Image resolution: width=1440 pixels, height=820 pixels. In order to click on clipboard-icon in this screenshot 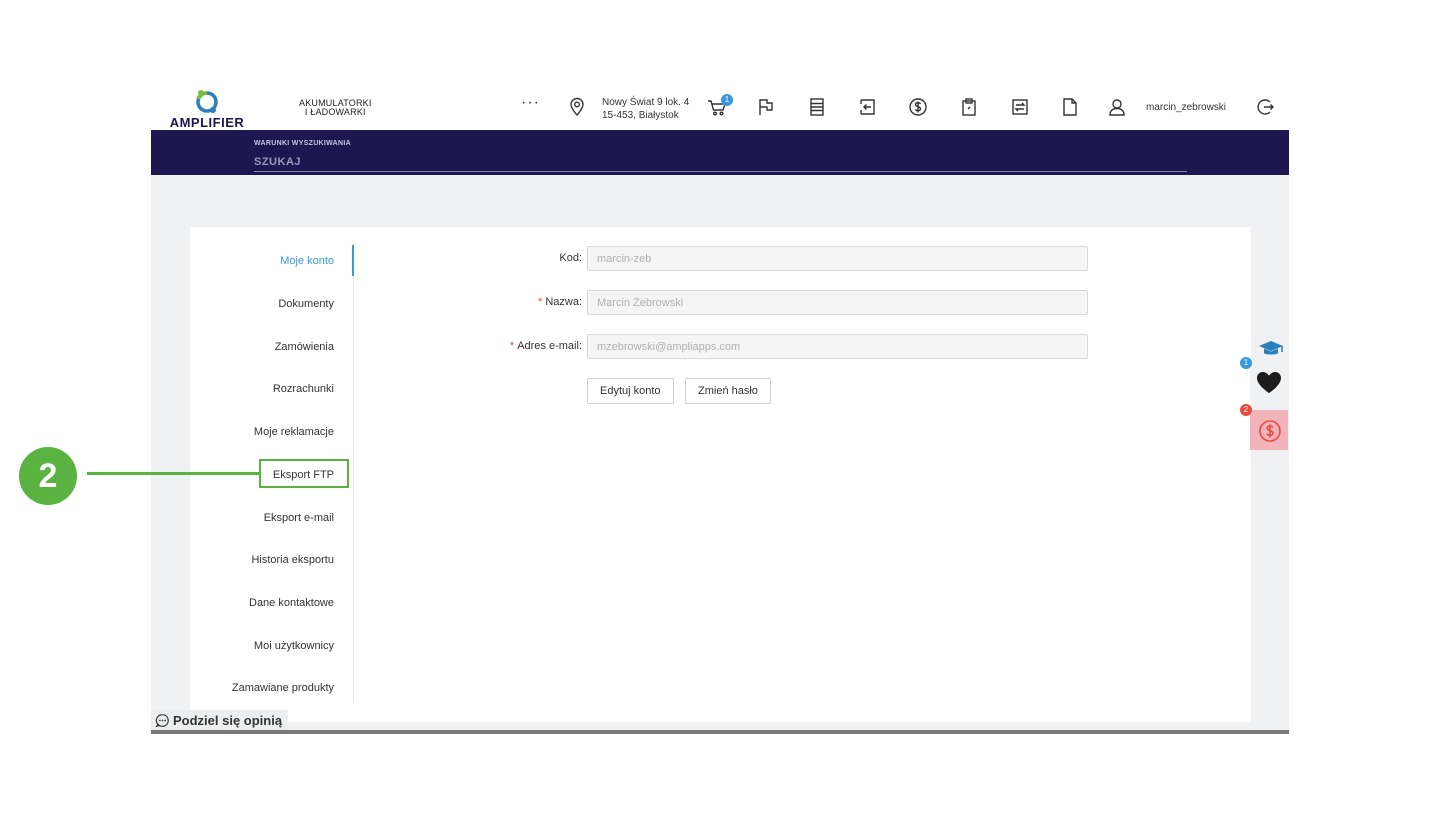, I will do `click(969, 107)`.